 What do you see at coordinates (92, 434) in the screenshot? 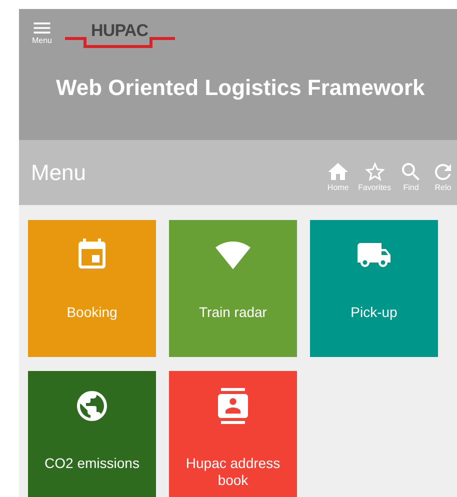
I see `menu-tile: CO2 emissions` at bounding box center [92, 434].